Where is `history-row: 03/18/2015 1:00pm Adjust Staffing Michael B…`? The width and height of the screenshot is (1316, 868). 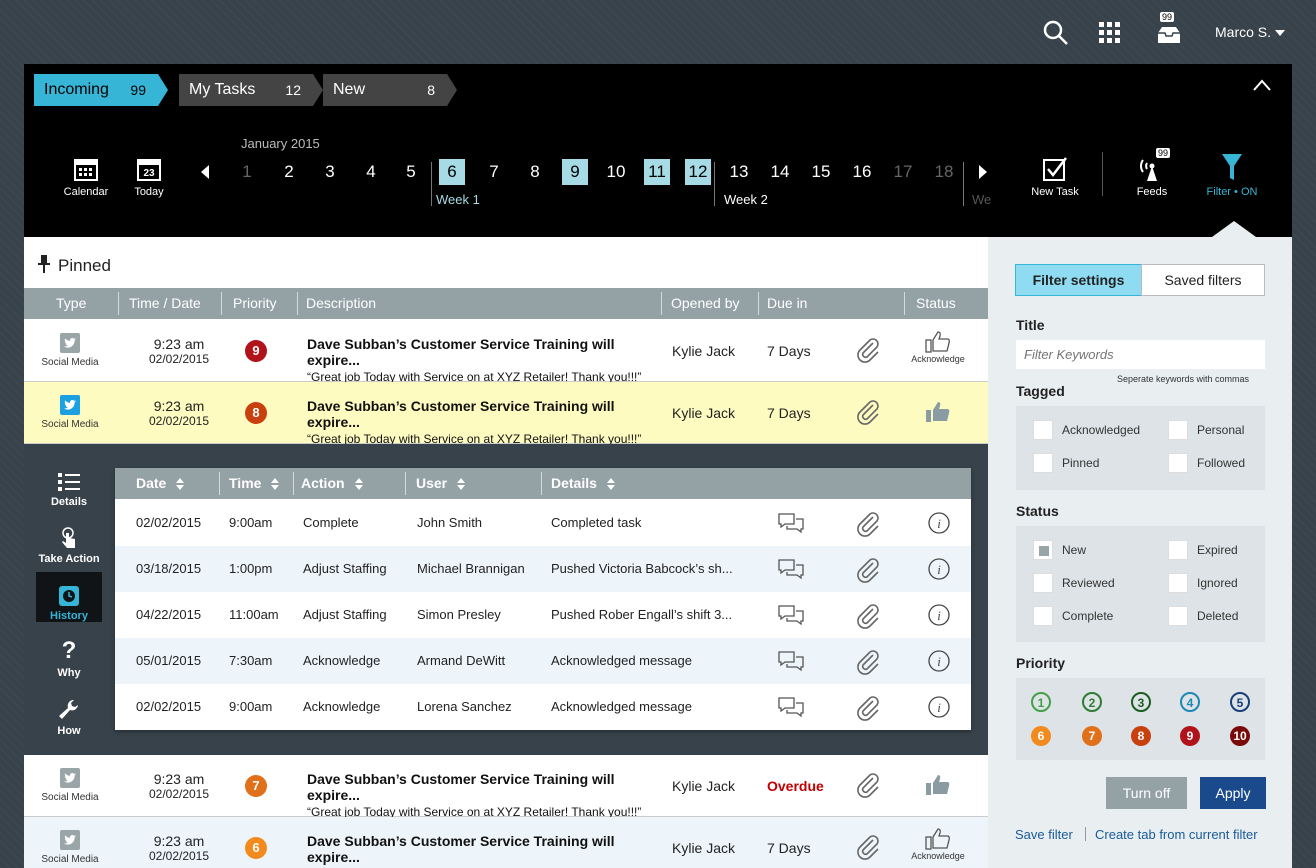 history-row: 03/18/2015 1:00pm Adjust Staffing Michael B… is located at coordinates (543, 569).